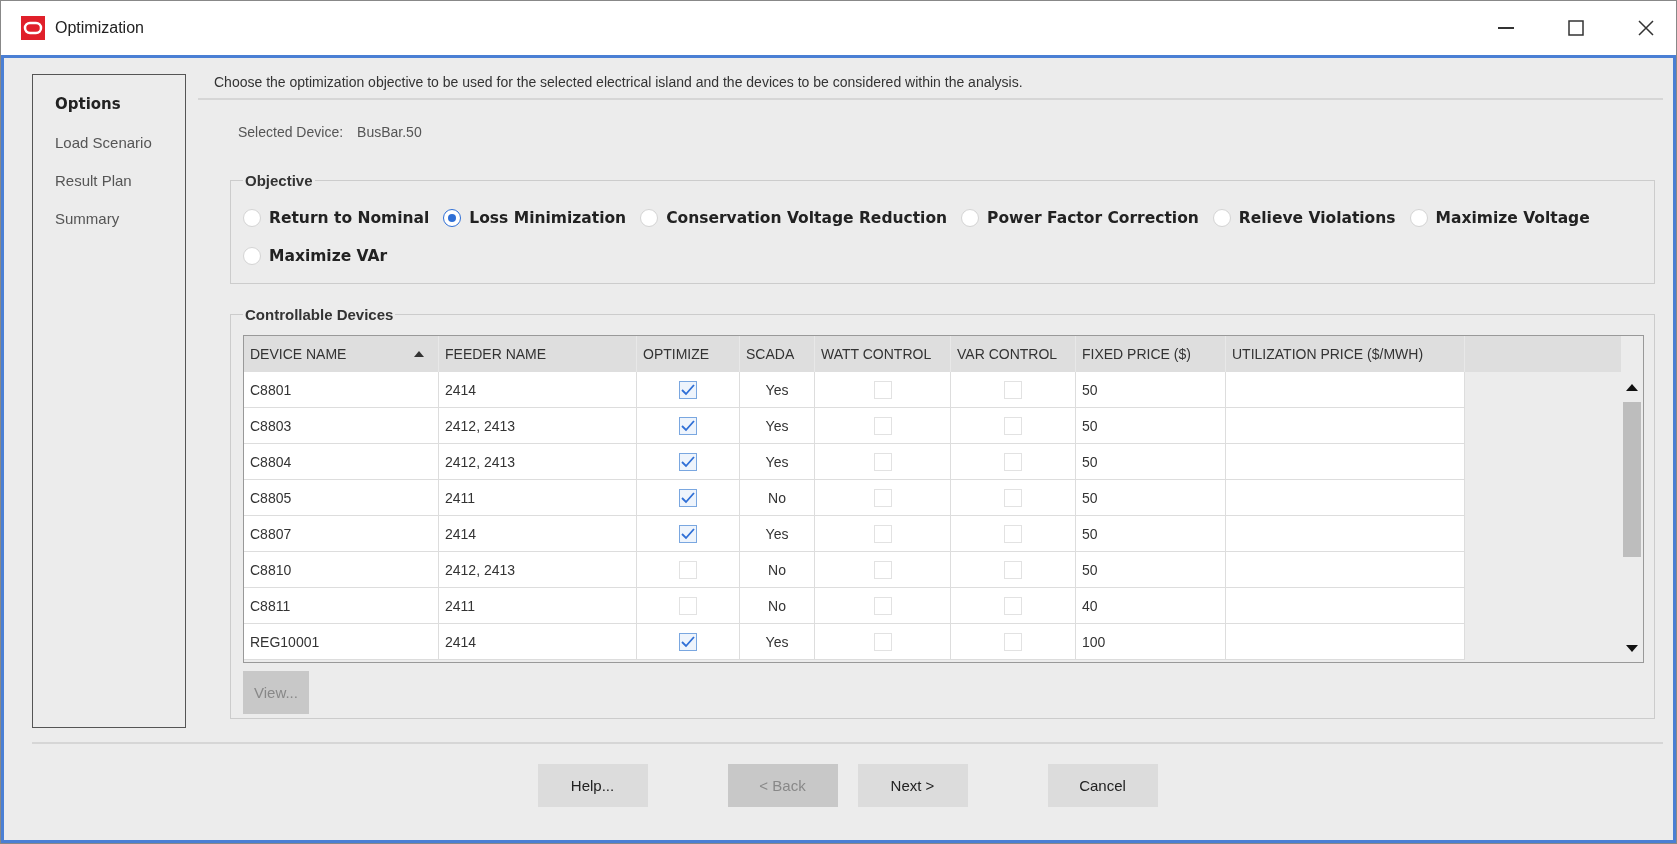  What do you see at coordinates (120, 218) in the screenshot?
I see `wizard-step: Summary` at bounding box center [120, 218].